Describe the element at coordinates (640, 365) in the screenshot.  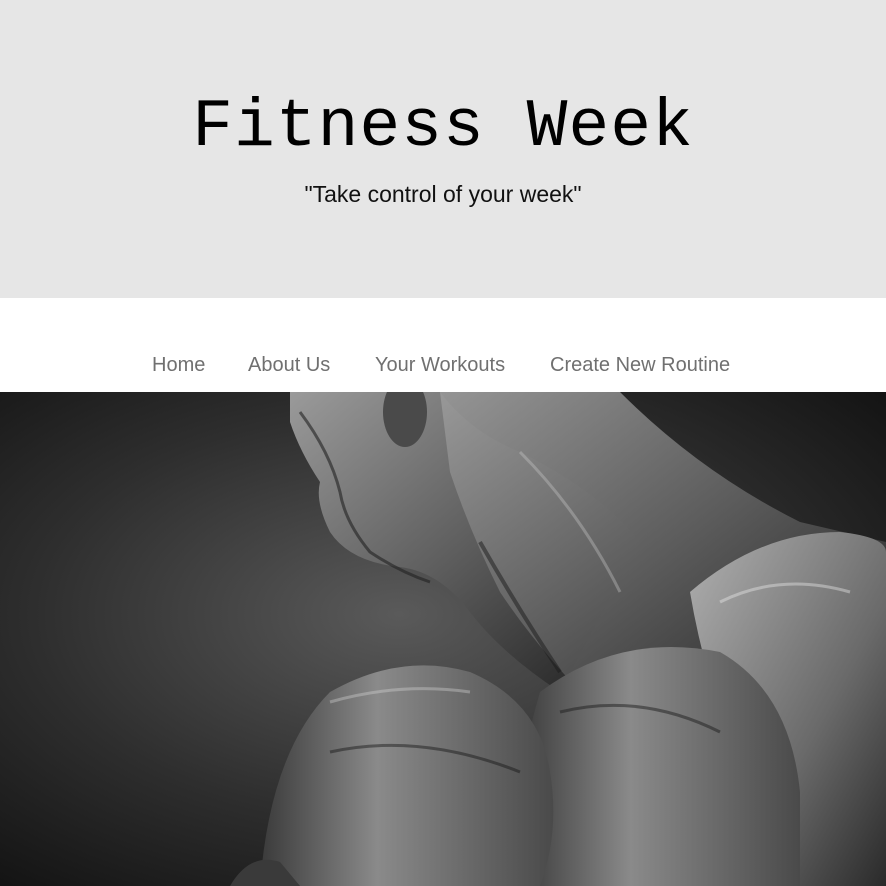
I see `nav-link-create-new-routine: Create New Routine` at that location.